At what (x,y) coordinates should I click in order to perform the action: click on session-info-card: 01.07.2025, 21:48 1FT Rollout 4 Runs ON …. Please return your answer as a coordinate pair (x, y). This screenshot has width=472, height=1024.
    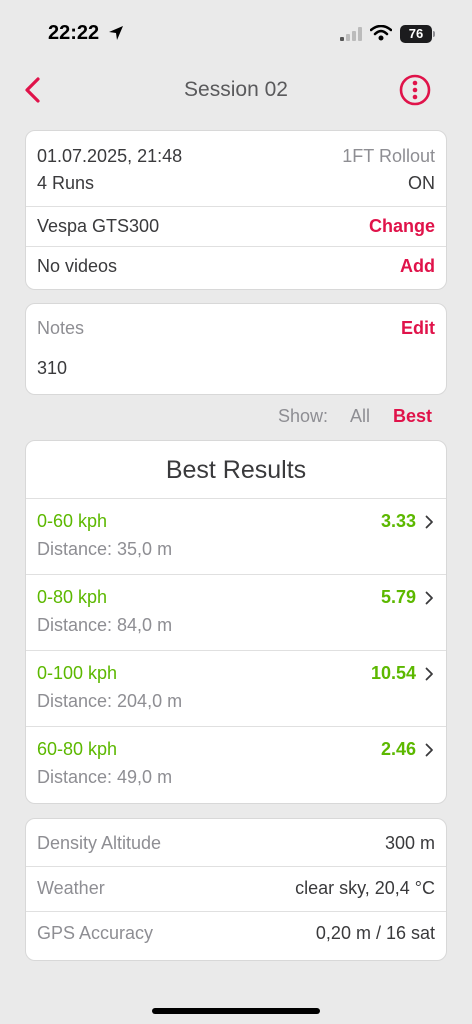
    Looking at the image, I should click on (236, 210).